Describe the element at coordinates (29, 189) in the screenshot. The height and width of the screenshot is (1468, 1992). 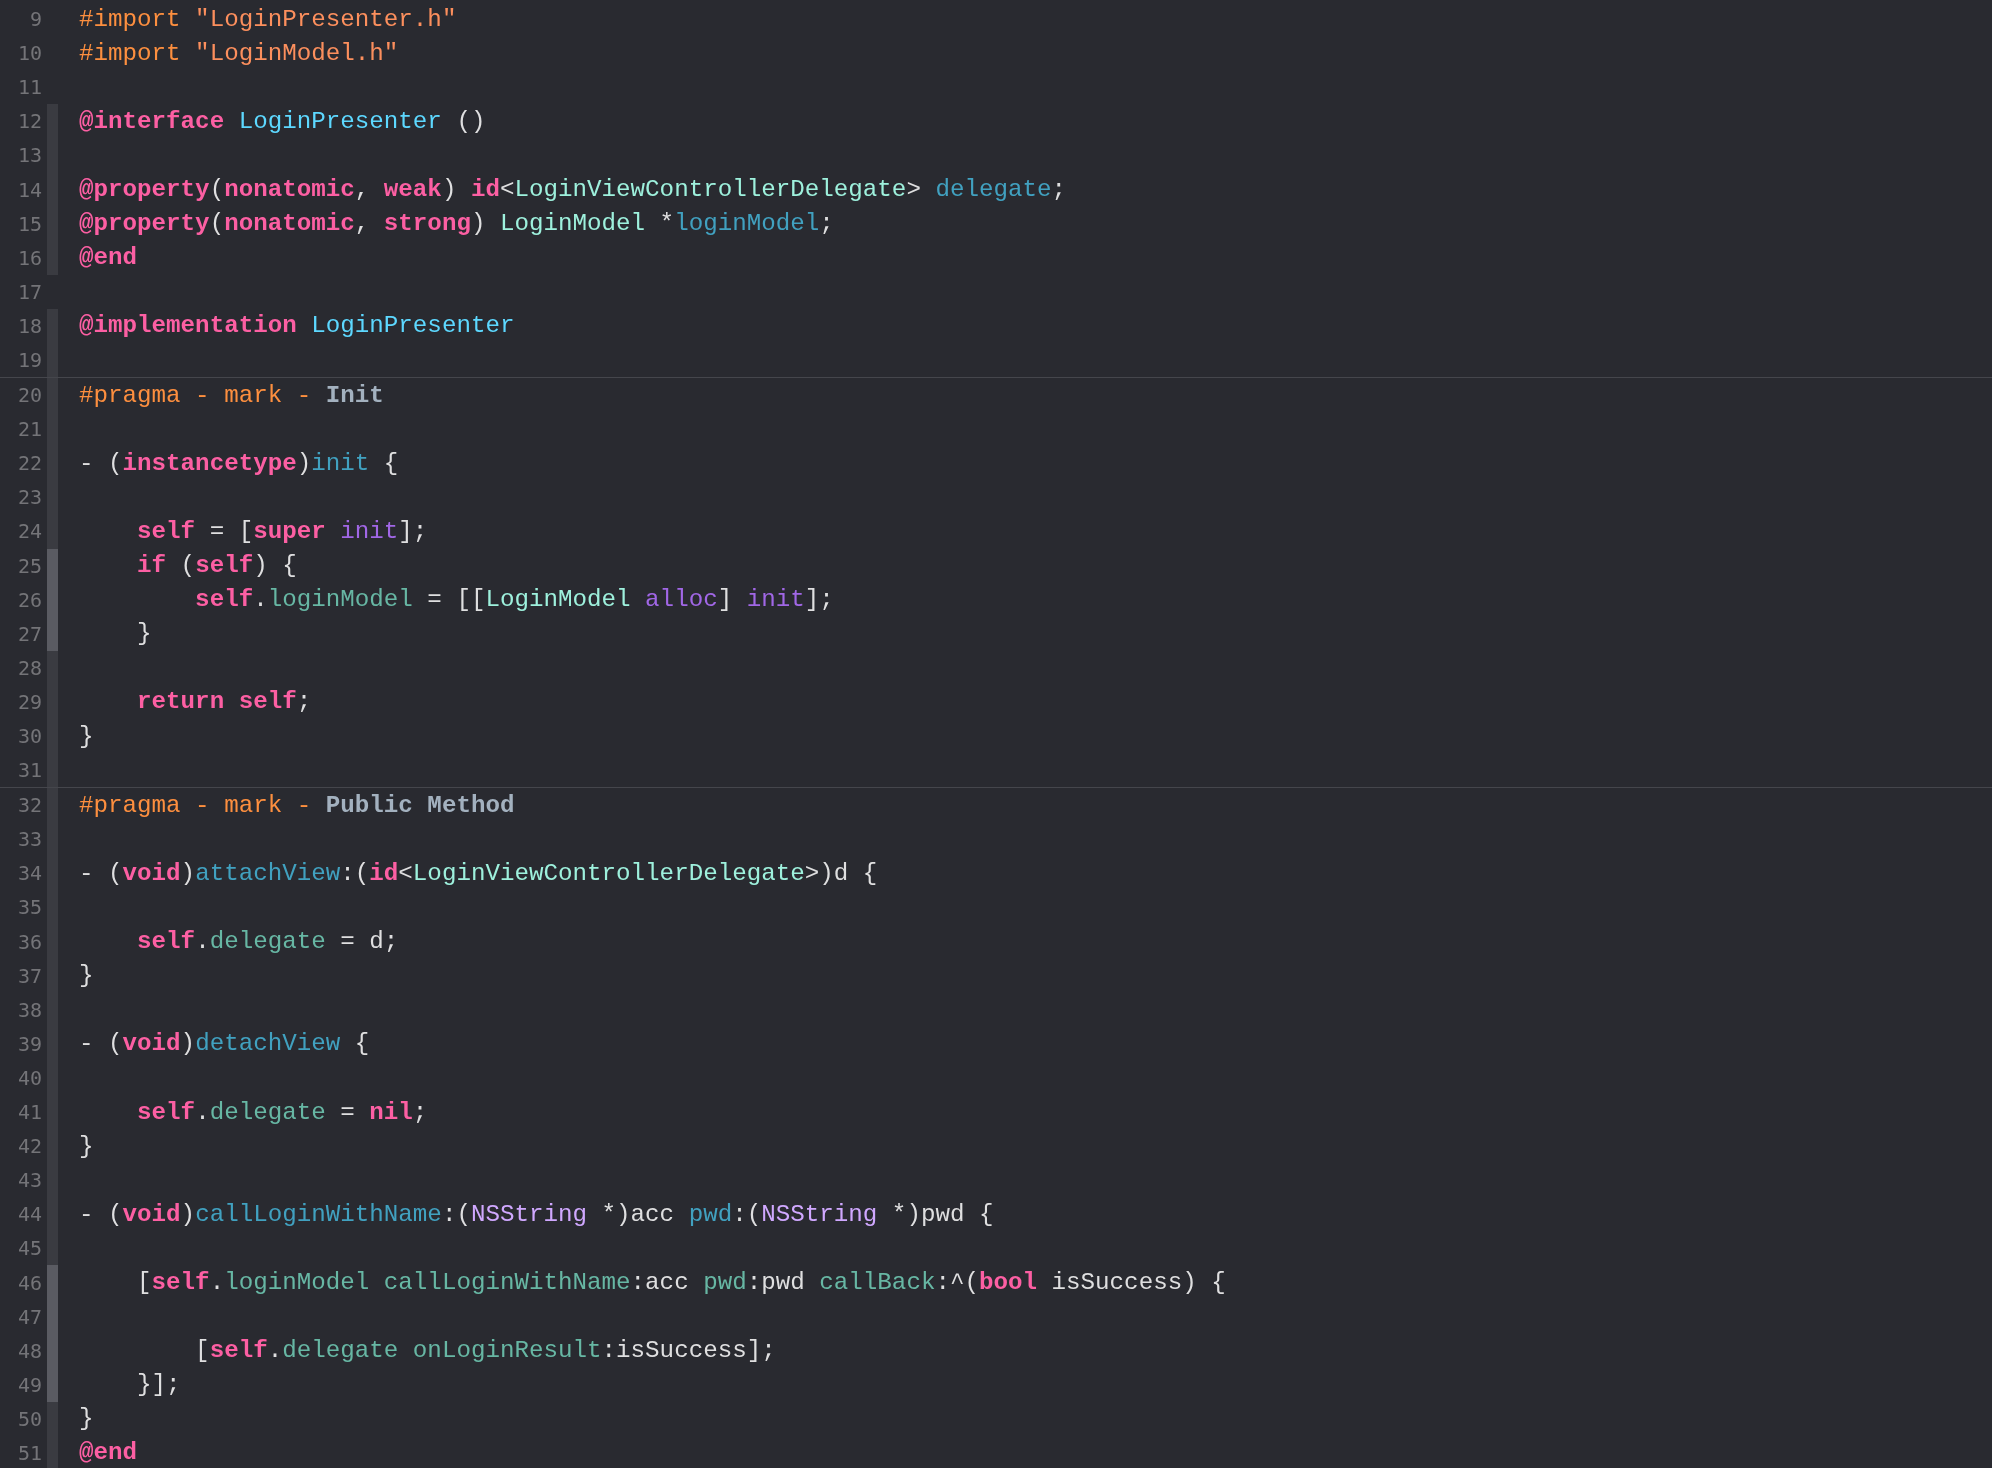
I see `line-number: 14` at that location.